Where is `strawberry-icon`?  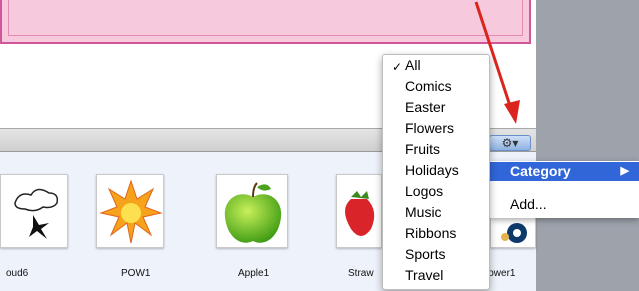 strawberry-icon is located at coordinates (360, 213).